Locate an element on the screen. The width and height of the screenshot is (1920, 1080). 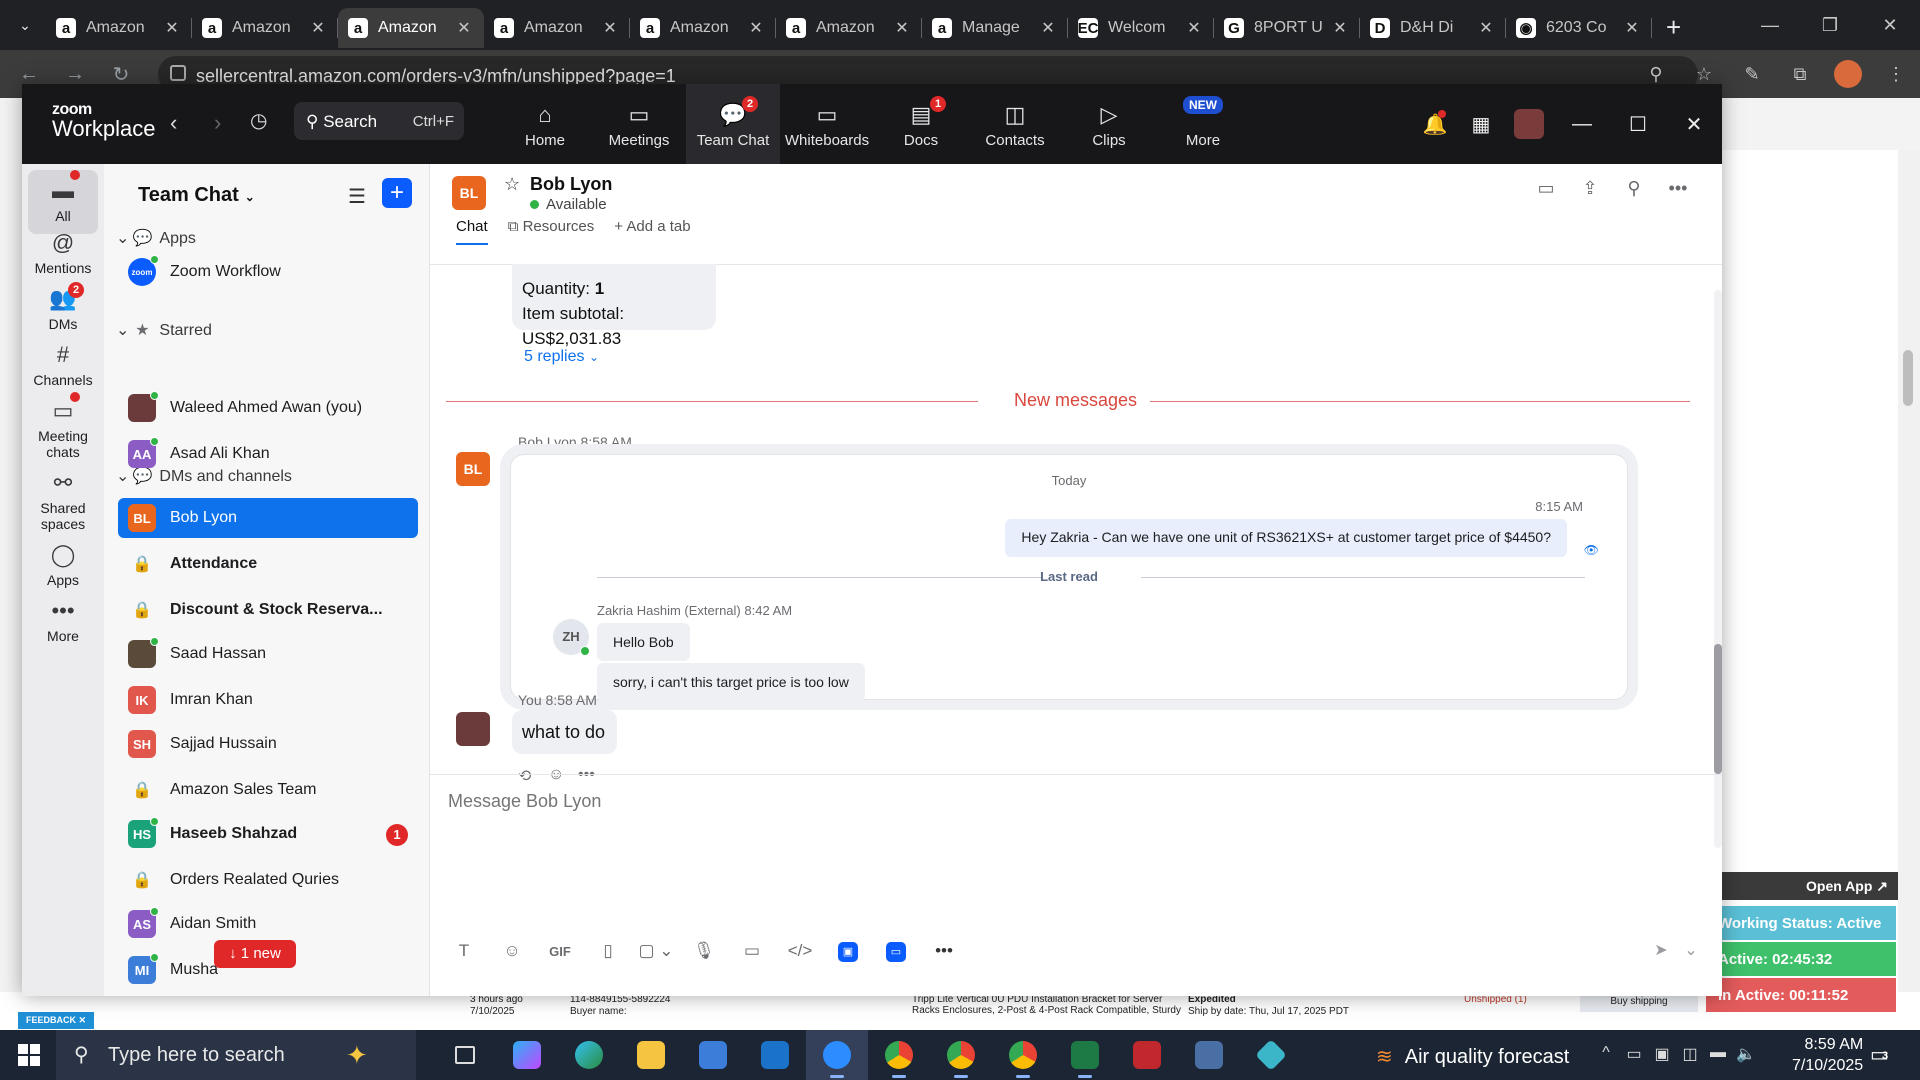
zoom-app-icon: ▭ is located at coordinates (896, 951).